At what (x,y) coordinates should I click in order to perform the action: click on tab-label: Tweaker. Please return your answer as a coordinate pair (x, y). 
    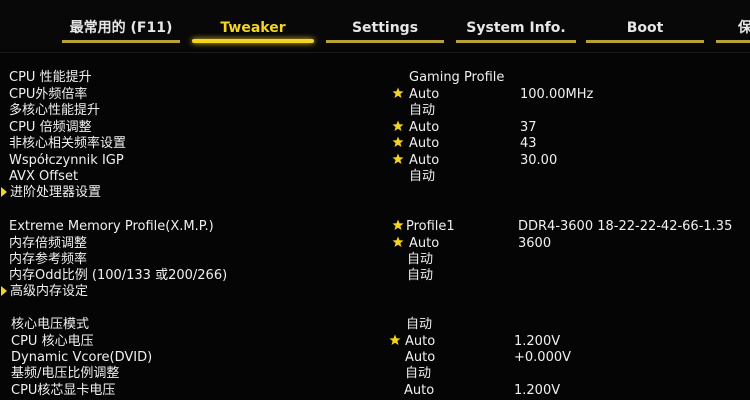
    Looking at the image, I should click on (253, 28).